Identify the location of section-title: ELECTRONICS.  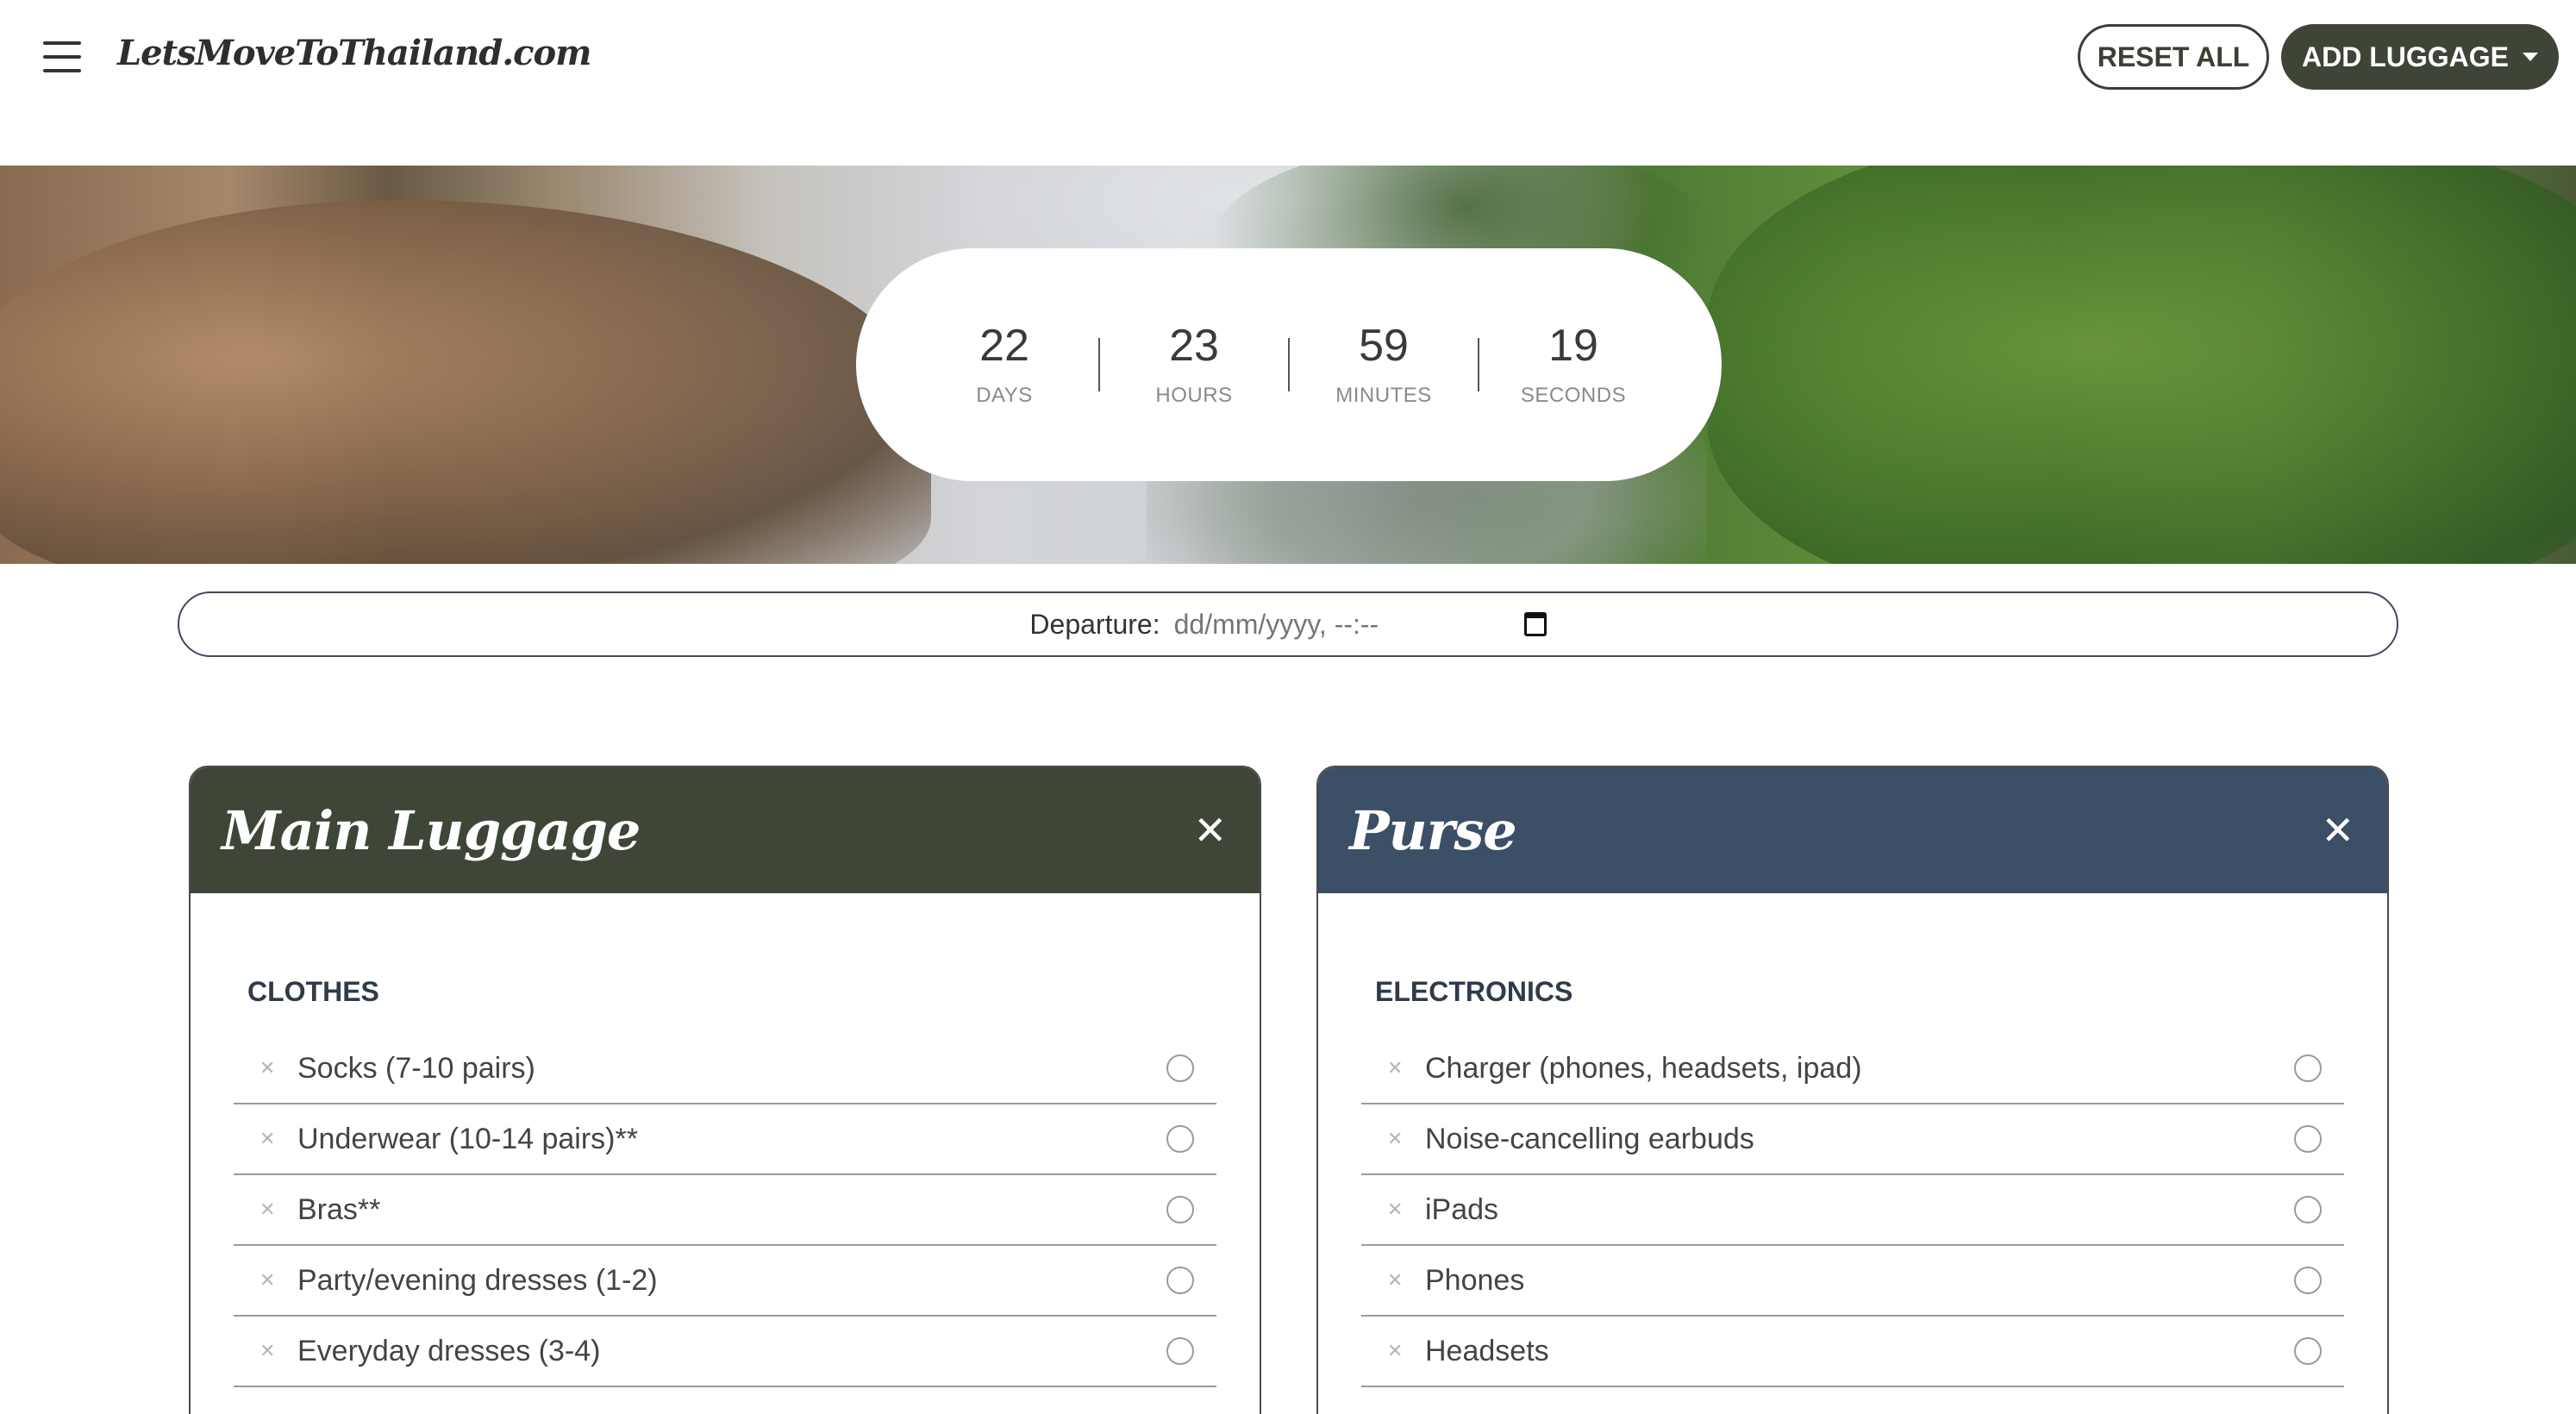
(1474, 991).